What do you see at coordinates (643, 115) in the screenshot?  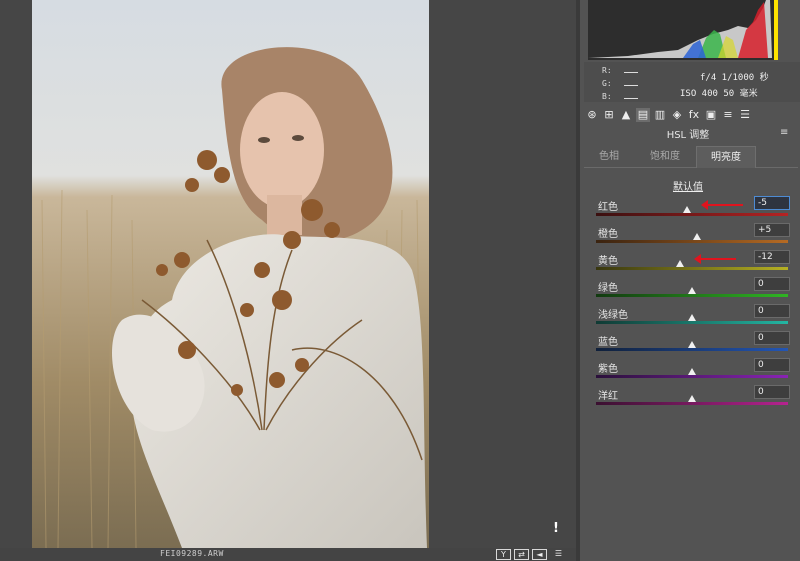 I see `hsl-icon: ▤` at bounding box center [643, 115].